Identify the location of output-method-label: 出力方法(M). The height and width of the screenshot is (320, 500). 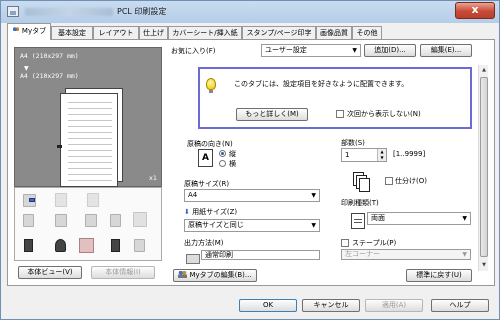
(204, 243).